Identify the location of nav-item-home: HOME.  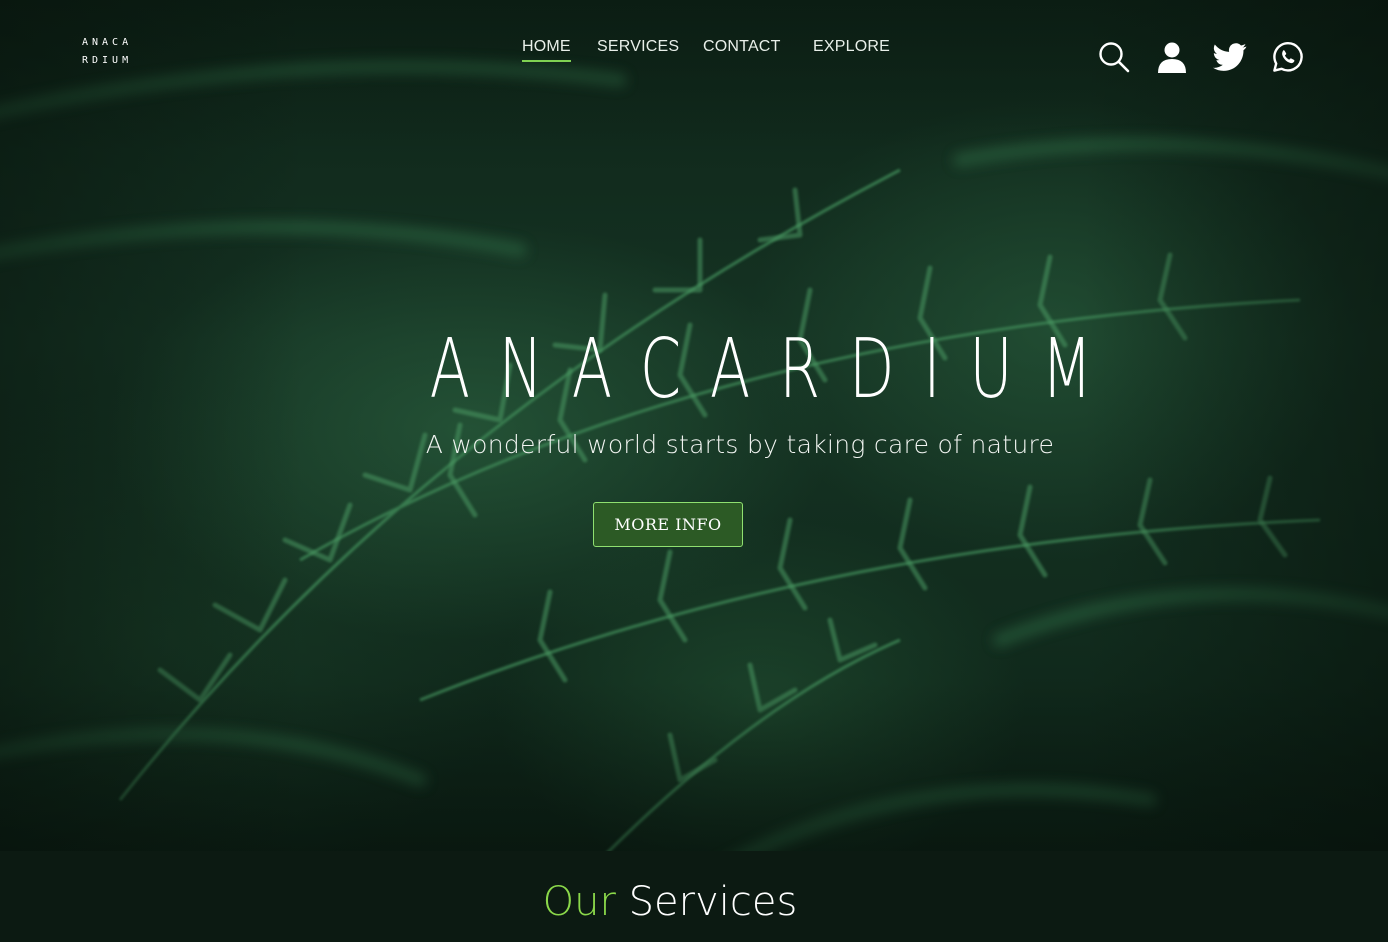
(546, 50).